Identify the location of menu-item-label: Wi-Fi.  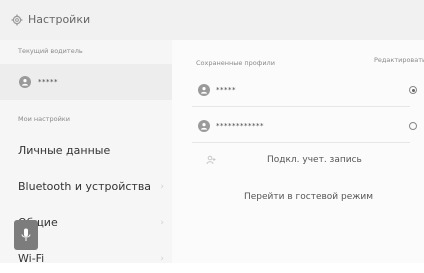
(31, 258).